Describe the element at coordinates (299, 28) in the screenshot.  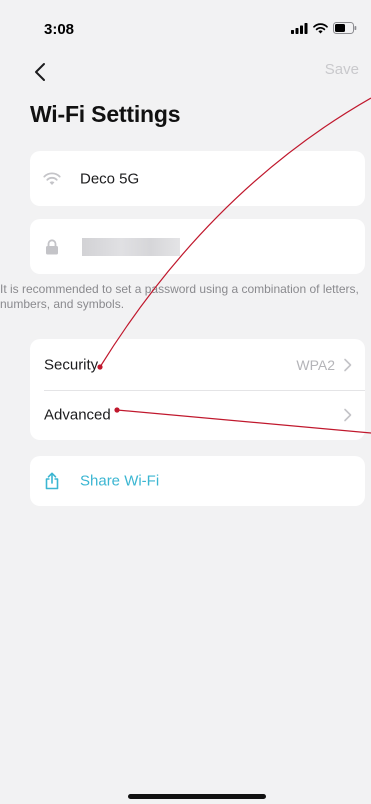
I see `signal-icon` at that location.